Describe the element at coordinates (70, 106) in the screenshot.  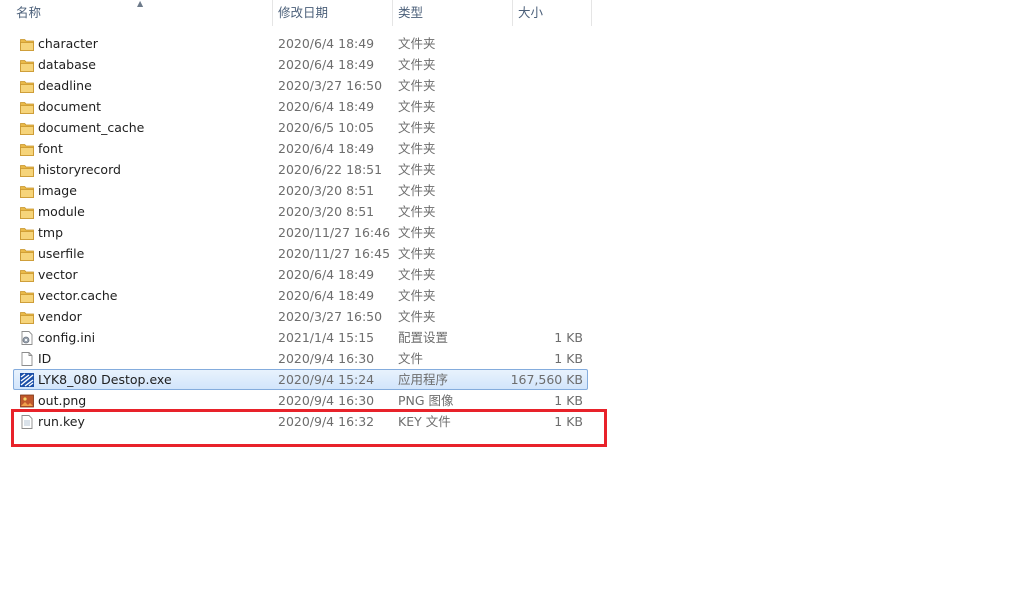
I see `file-name: document` at that location.